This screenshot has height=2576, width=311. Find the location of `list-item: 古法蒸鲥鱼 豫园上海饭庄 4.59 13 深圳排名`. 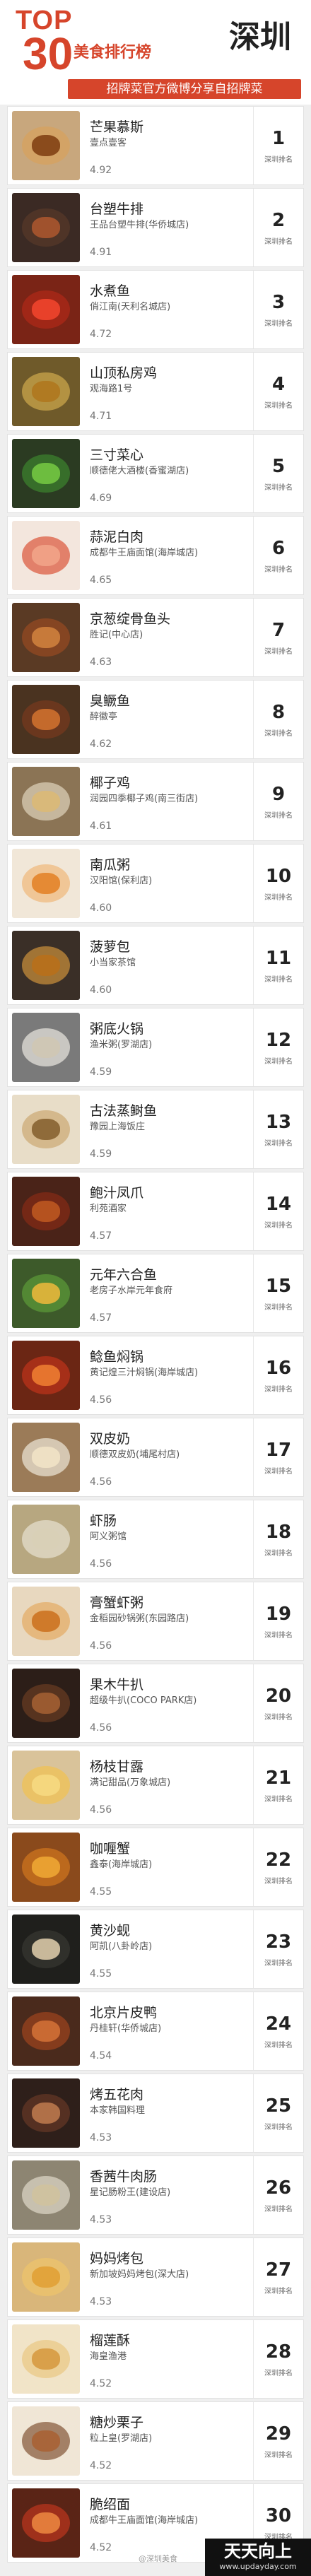

list-item: 古法蒸鲥鱼 豫园上海饭庄 4.59 13 深圳排名 is located at coordinates (155, 1129).